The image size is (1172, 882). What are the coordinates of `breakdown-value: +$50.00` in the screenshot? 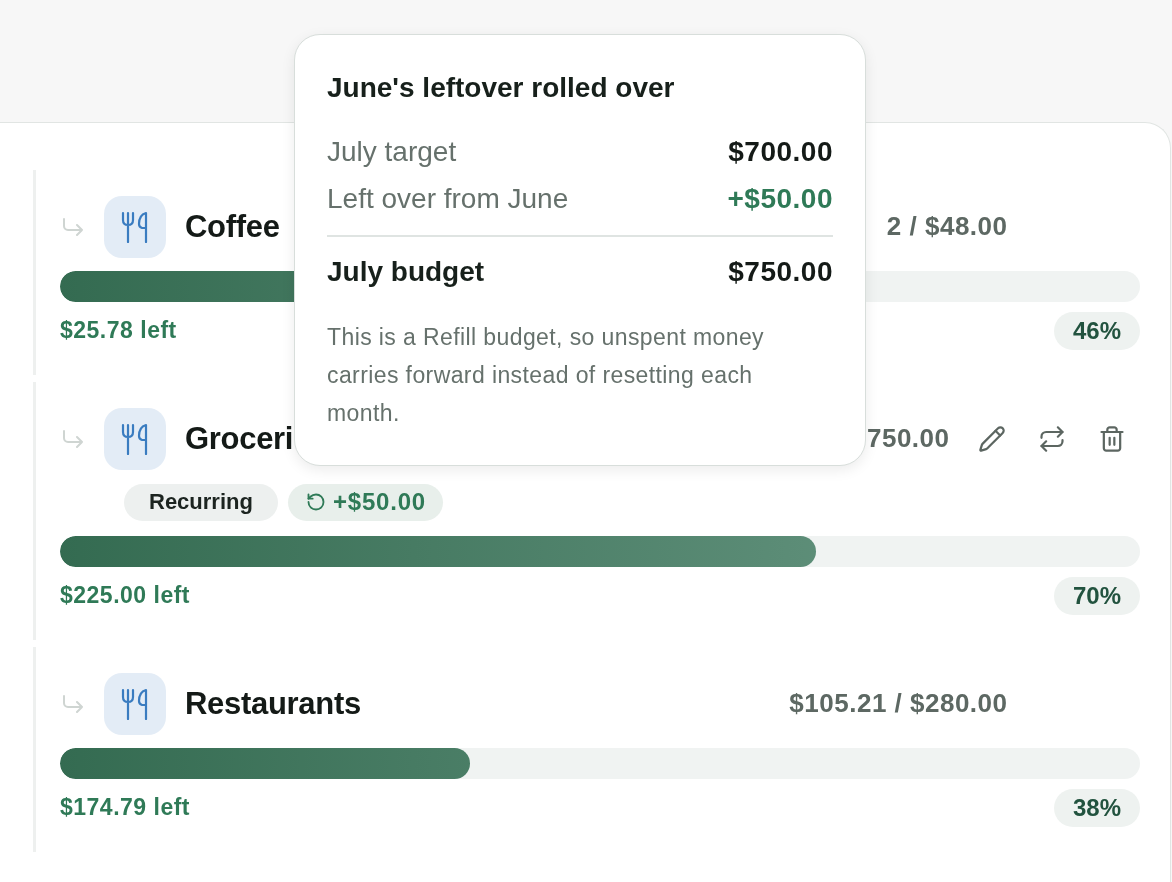 It's located at (780, 199).